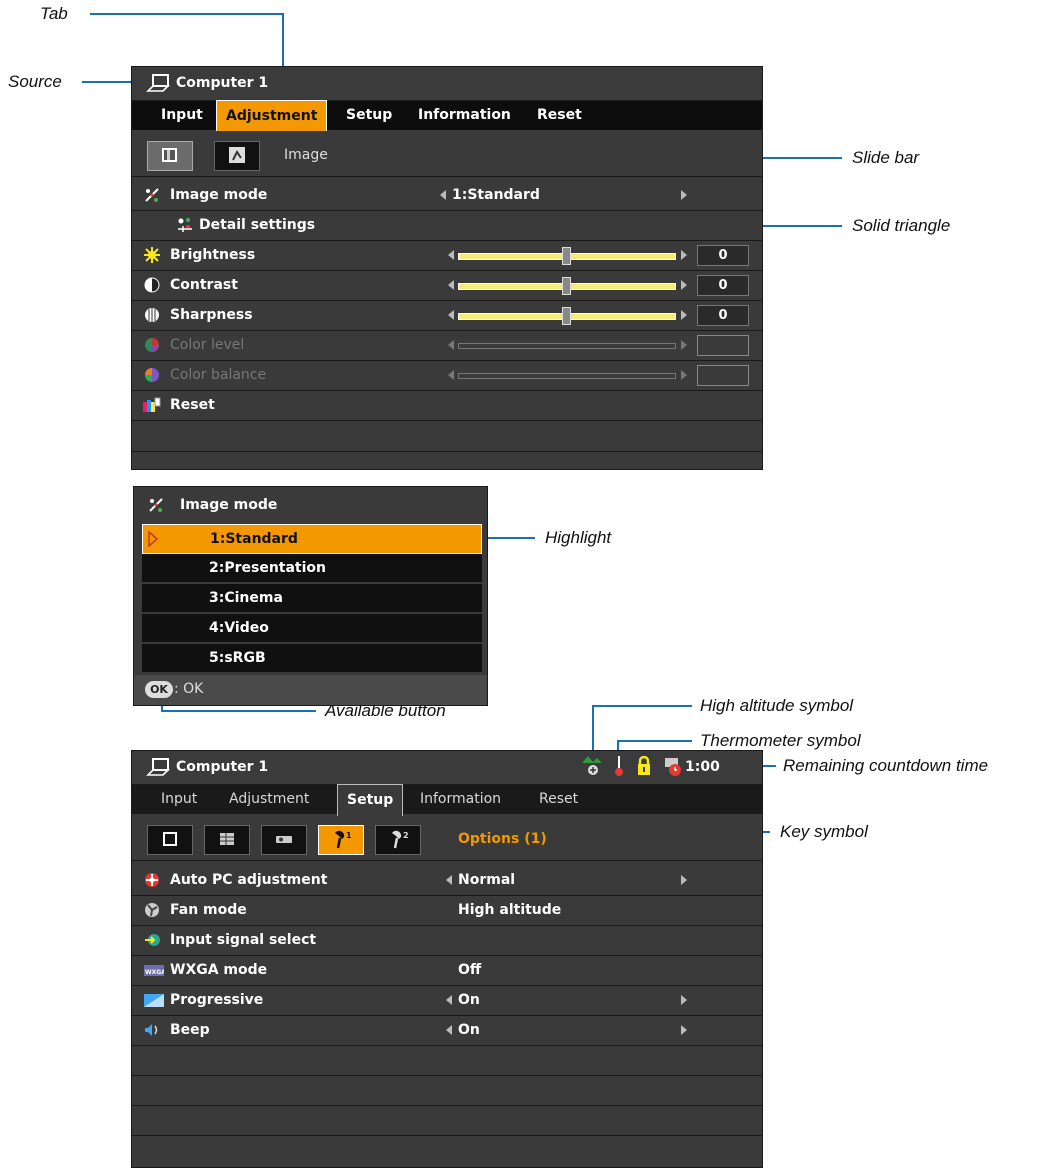 Image resolution: width=1059 pixels, height=1172 pixels. Describe the element at coordinates (170, 840) in the screenshot. I see `subtab-general` at that location.